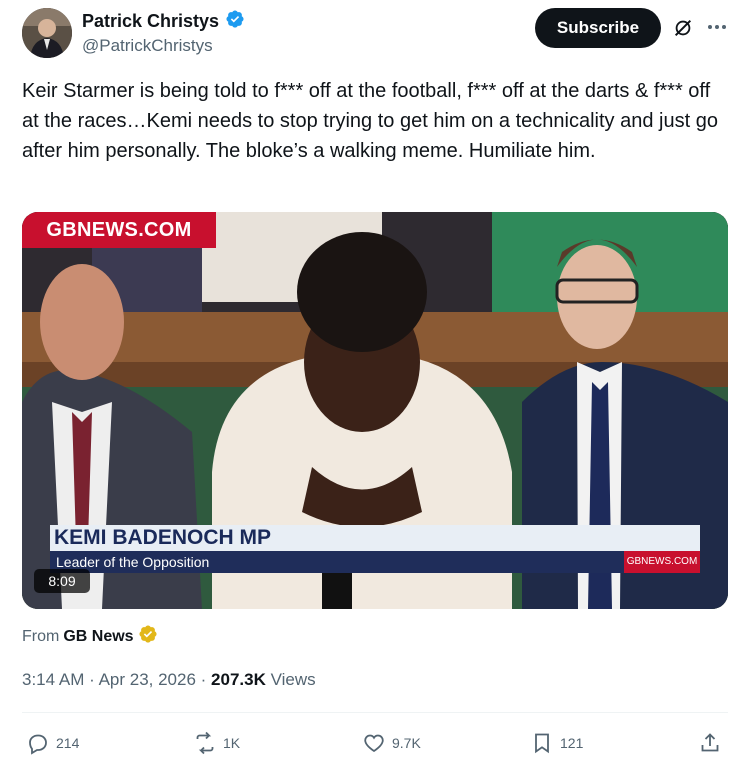 The image size is (748, 768). I want to click on share-button, so click(710, 743).